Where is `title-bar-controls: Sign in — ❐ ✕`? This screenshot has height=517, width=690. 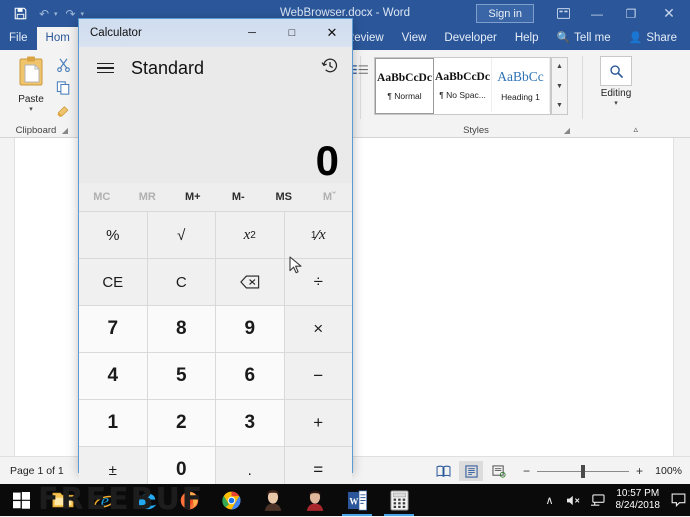
title-bar-controls: Sign in — ❐ ✕ is located at coordinates (583, 13).